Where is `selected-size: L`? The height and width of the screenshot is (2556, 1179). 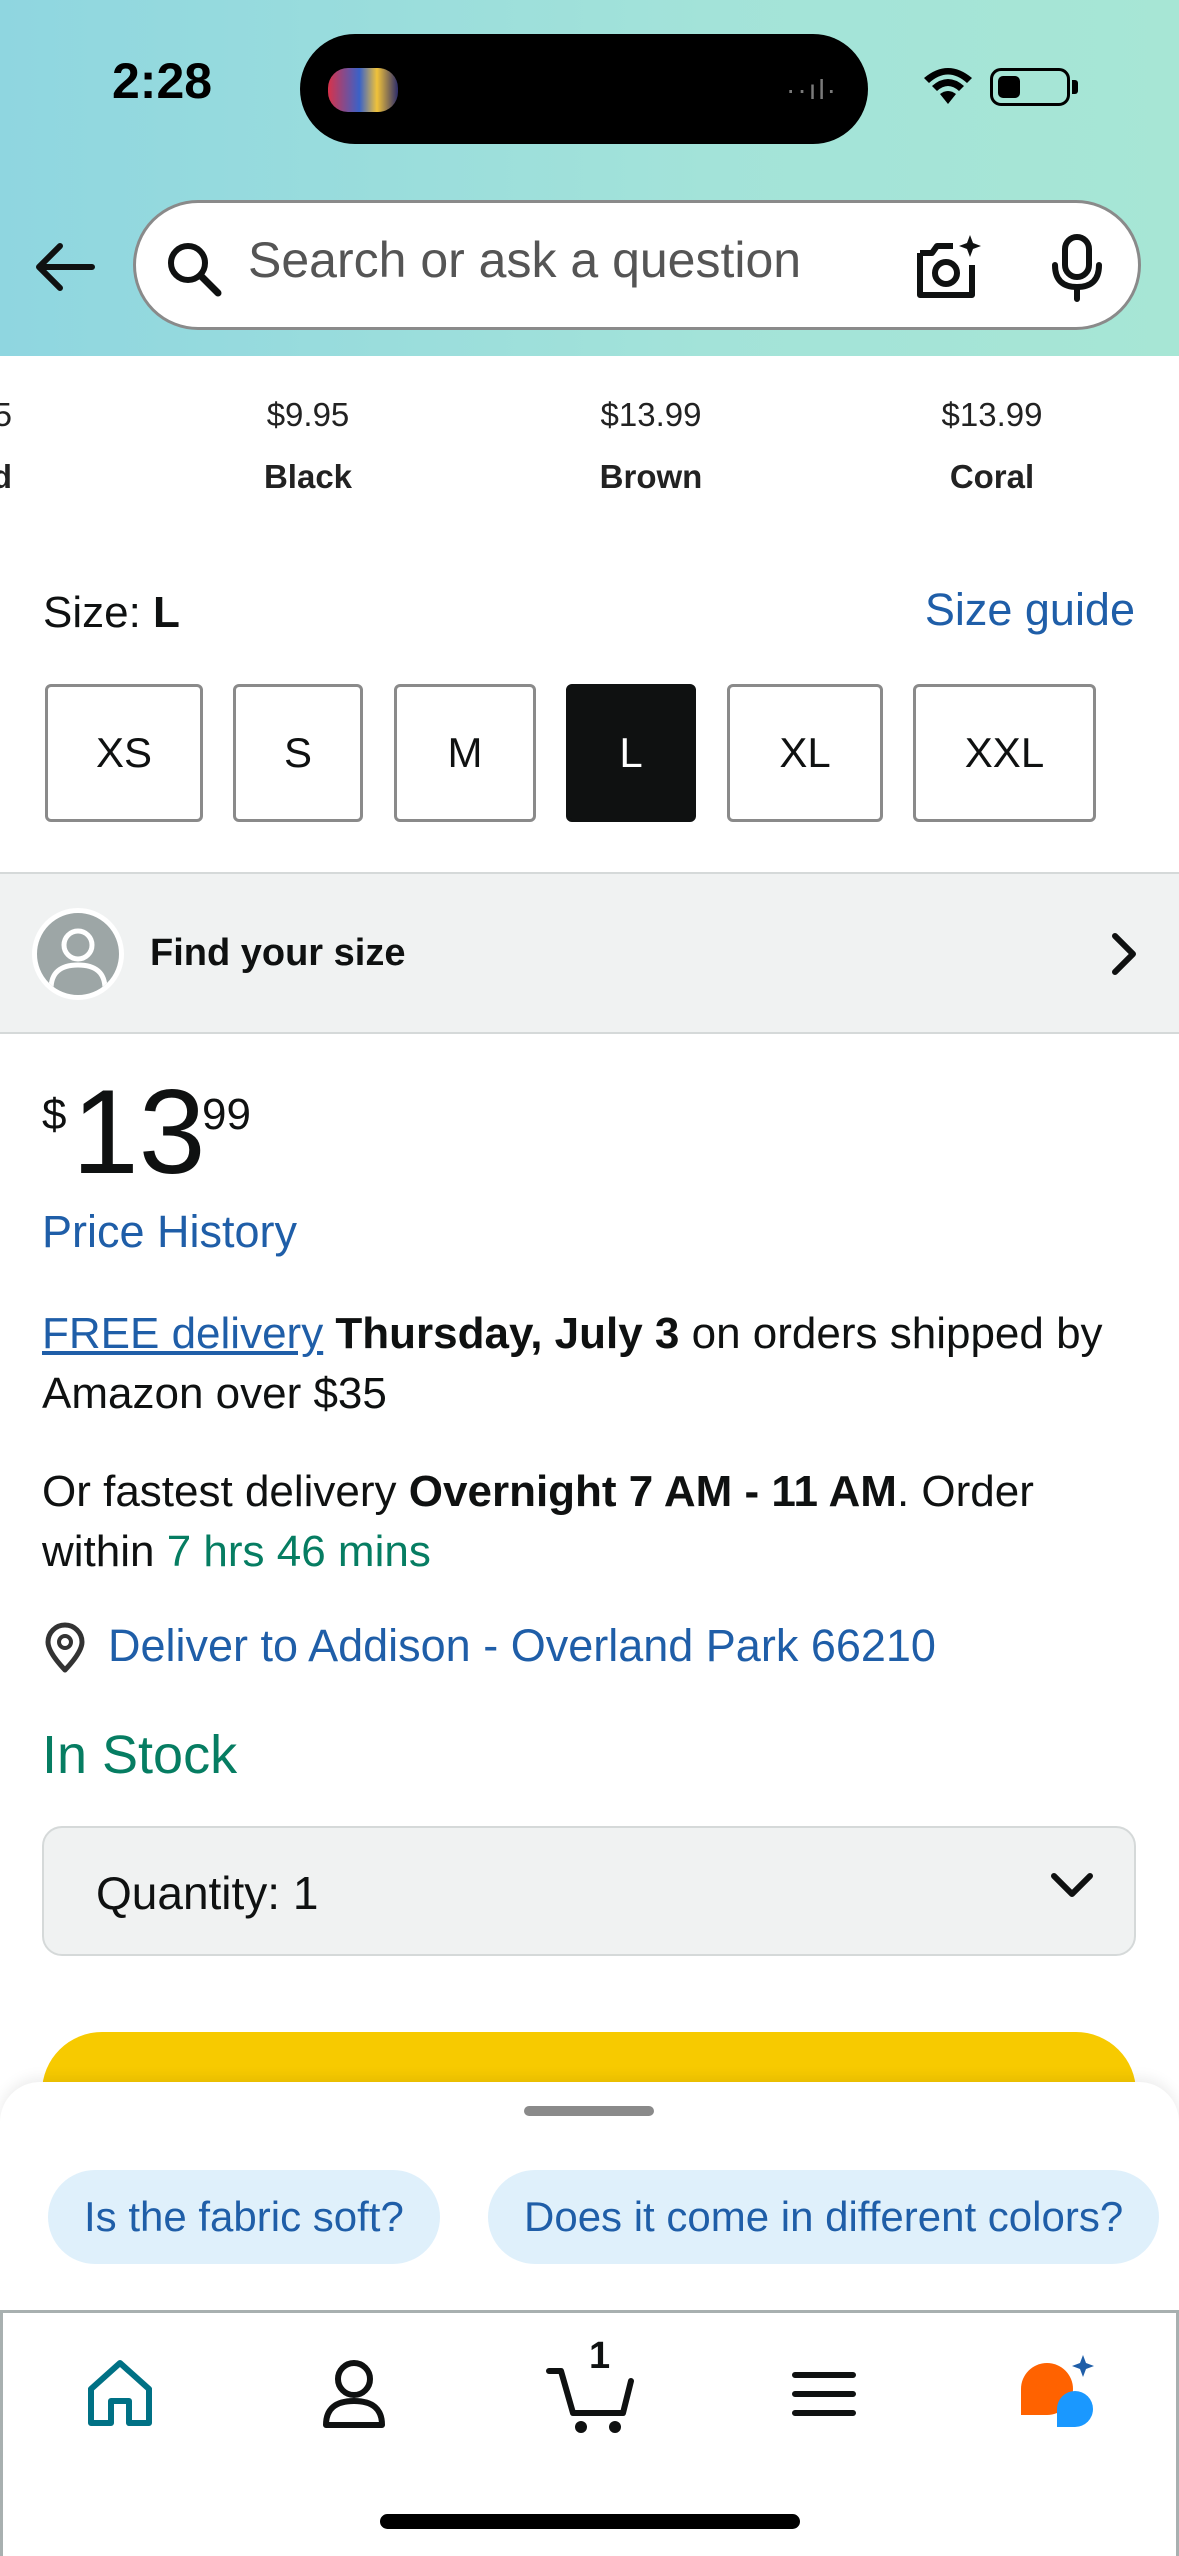 selected-size: L is located at coordinates (166, 612).